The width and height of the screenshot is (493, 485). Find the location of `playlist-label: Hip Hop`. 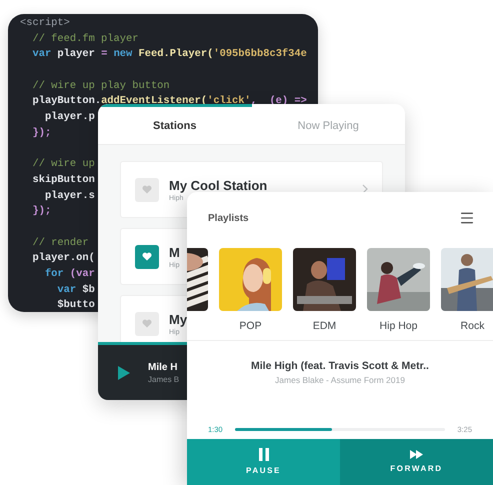

playlist-label: Hip Hop is located at coordinates (399, 326).